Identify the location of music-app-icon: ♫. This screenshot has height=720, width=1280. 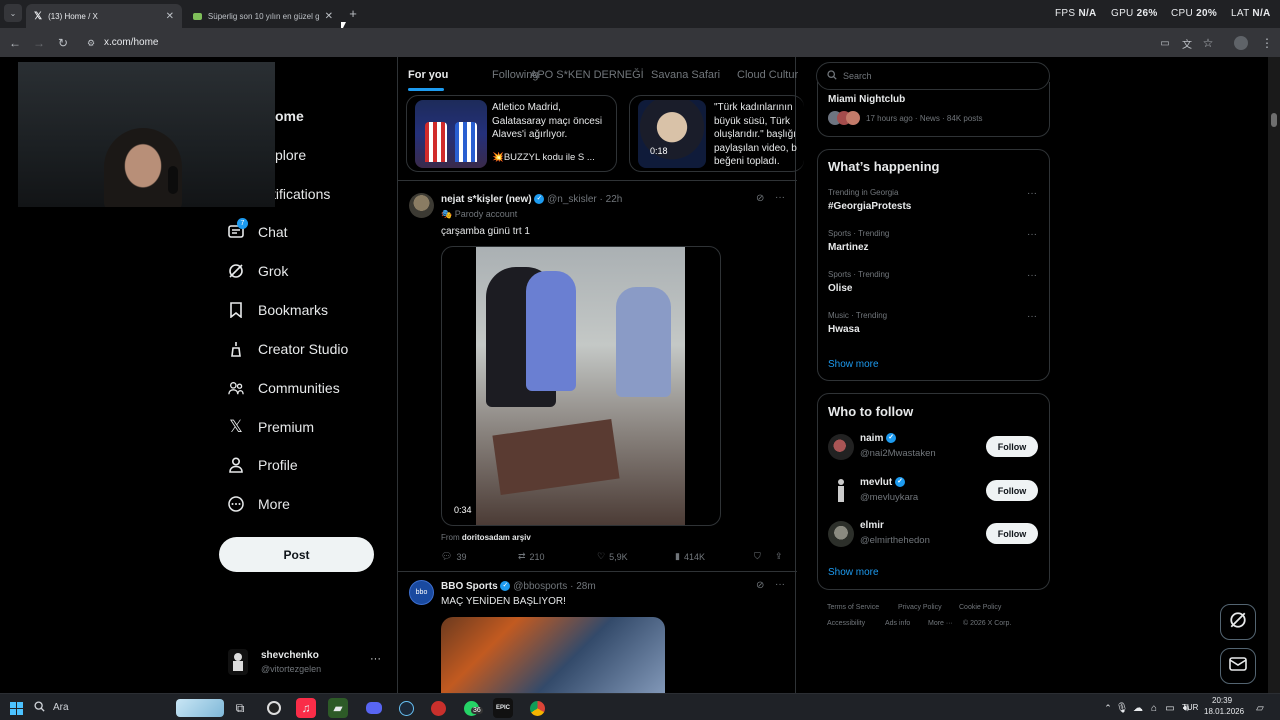
(306, 708).